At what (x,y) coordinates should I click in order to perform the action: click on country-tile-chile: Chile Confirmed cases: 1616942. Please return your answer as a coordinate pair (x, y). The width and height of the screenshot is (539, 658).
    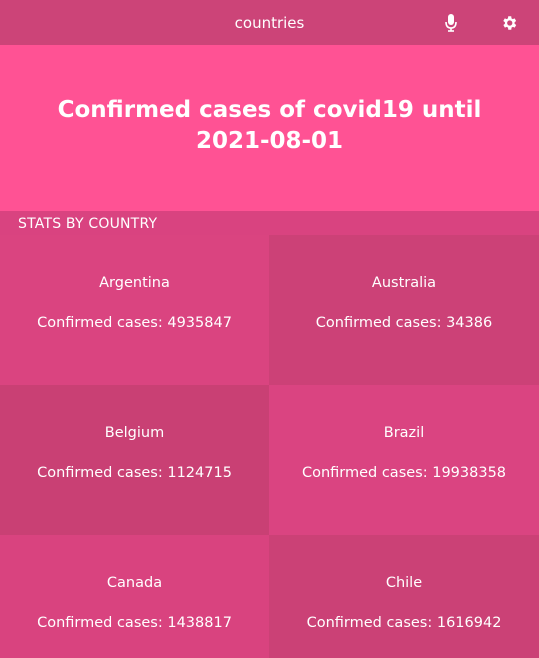
    Looking at the image, I should click on (404, 596).